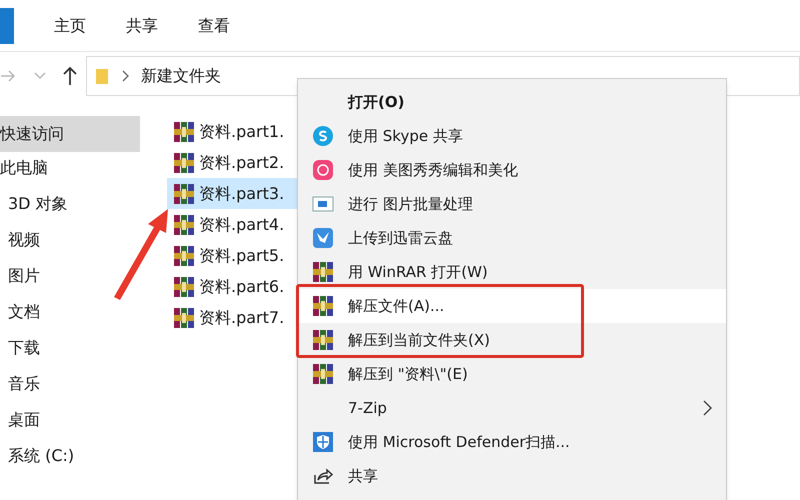 The image size is (800, 500). Describe the element at coordinates (512, 408) in the screenshot. I see `menu-item: 7-Zip` at that location.